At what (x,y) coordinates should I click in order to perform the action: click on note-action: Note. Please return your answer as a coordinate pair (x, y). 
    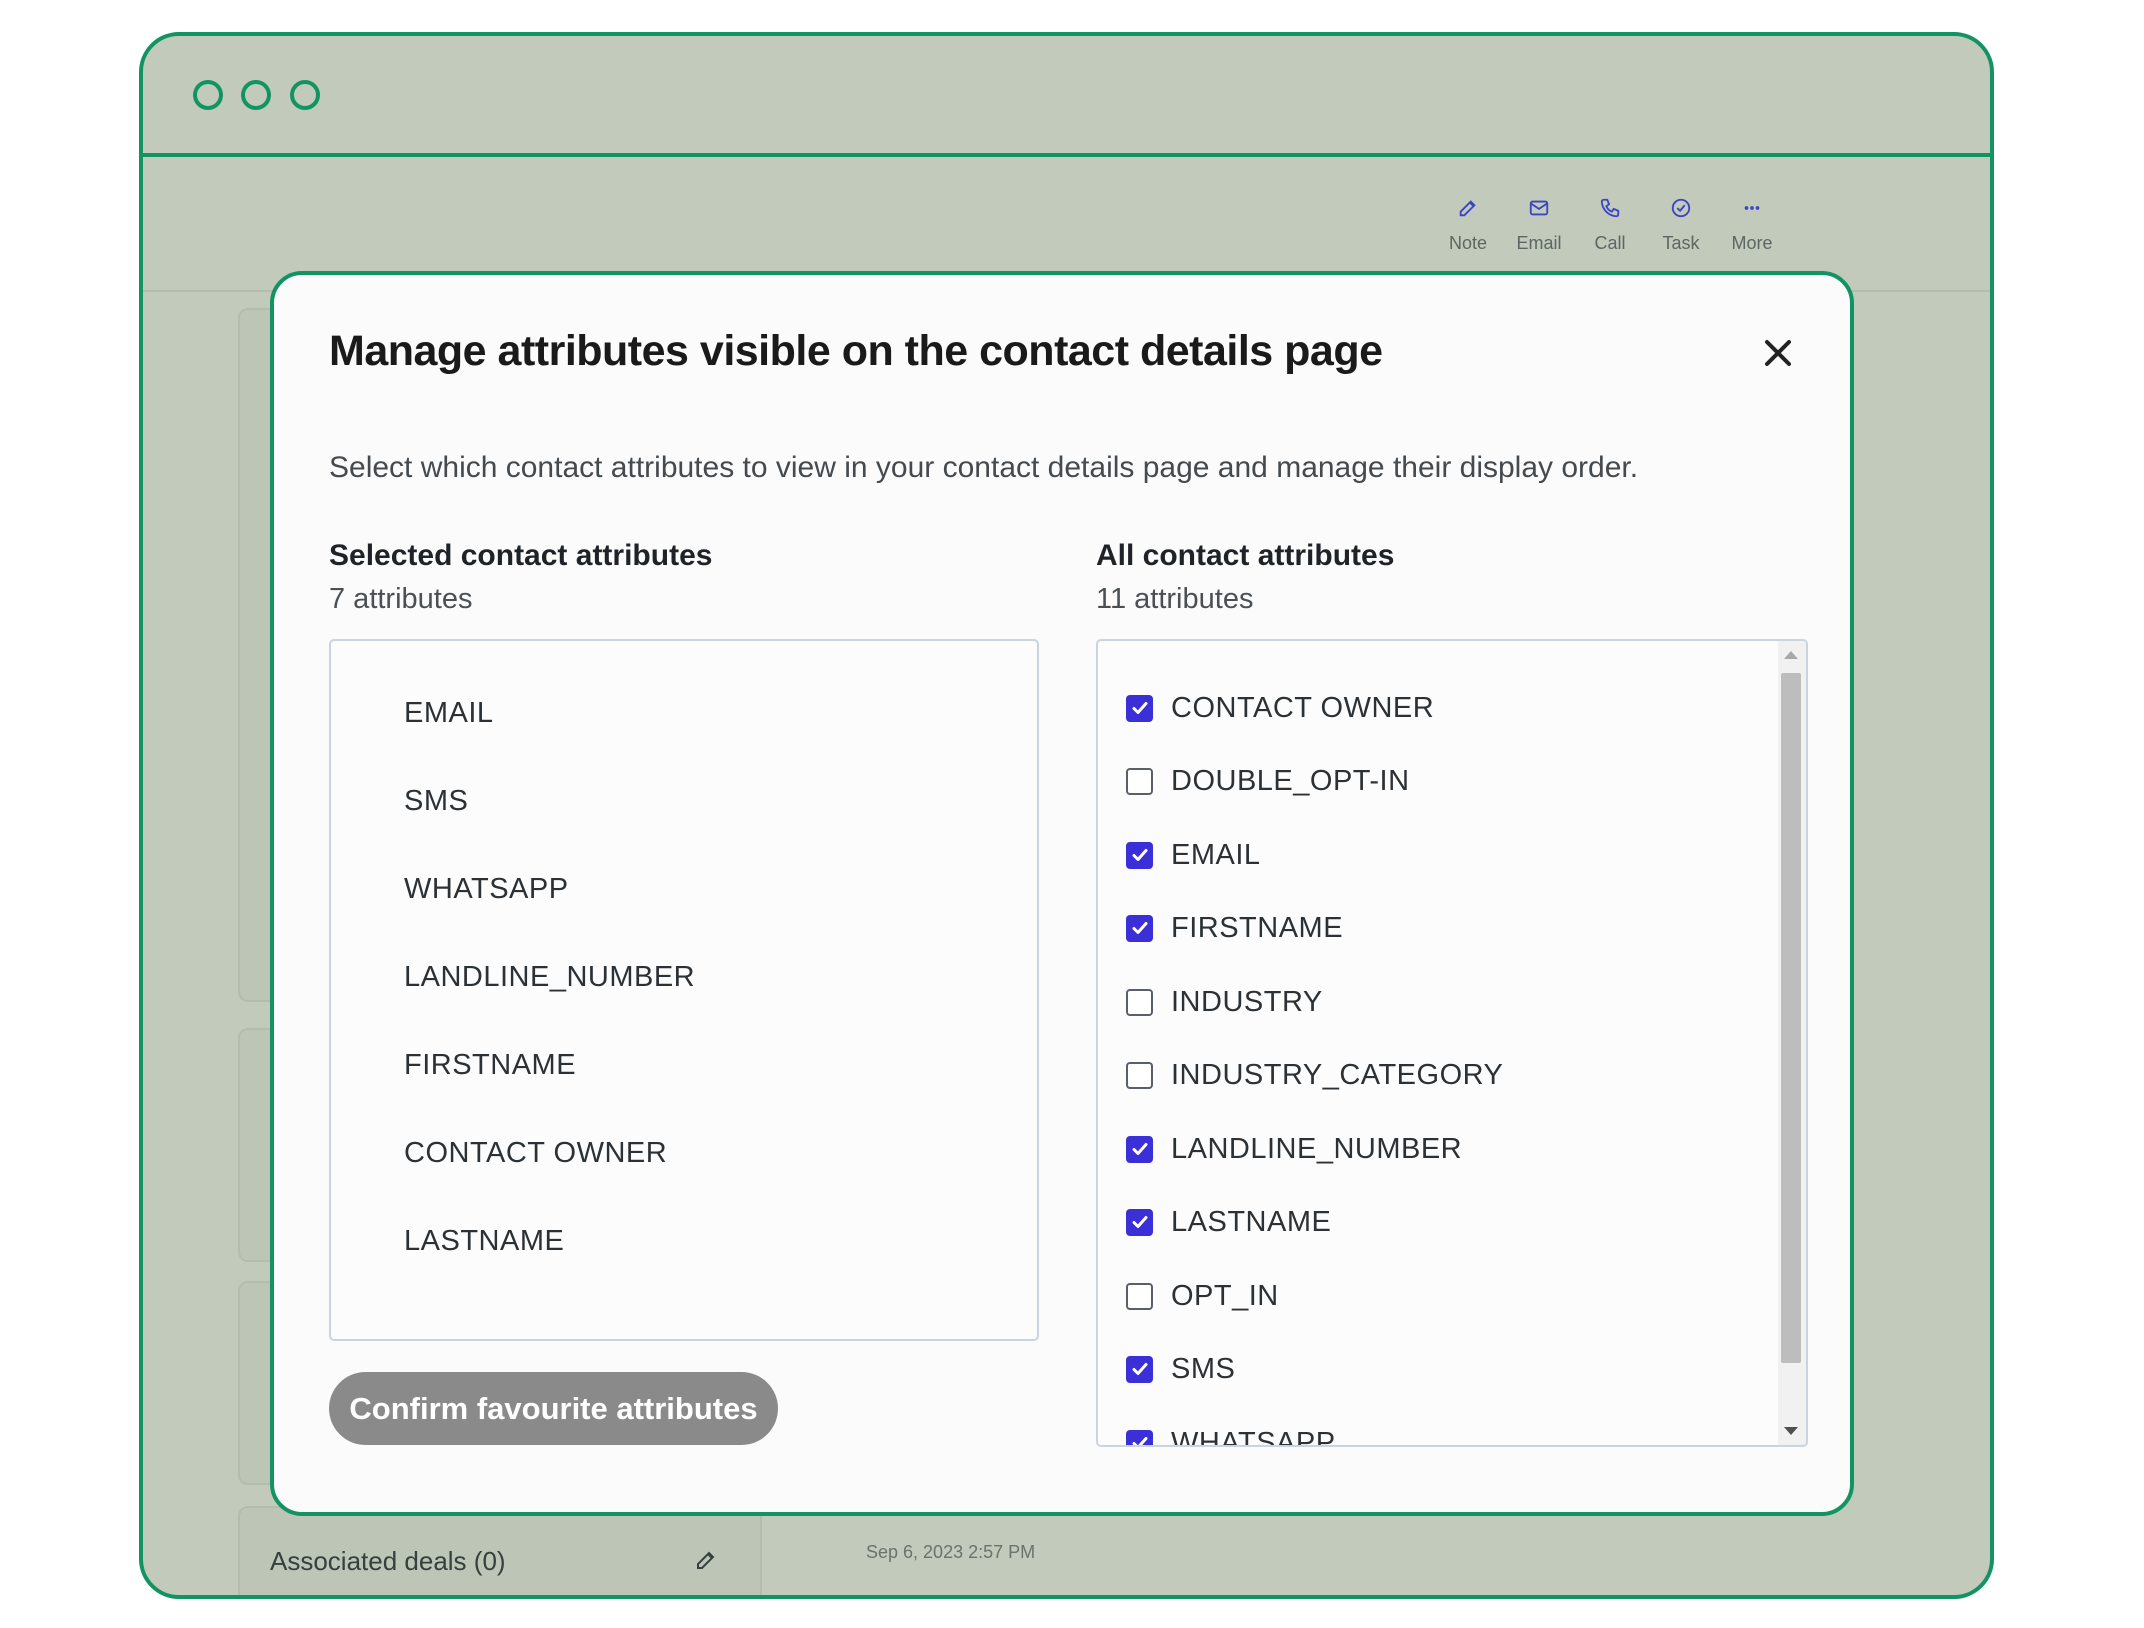
    Looking at the image, I should click on (1468, 225).